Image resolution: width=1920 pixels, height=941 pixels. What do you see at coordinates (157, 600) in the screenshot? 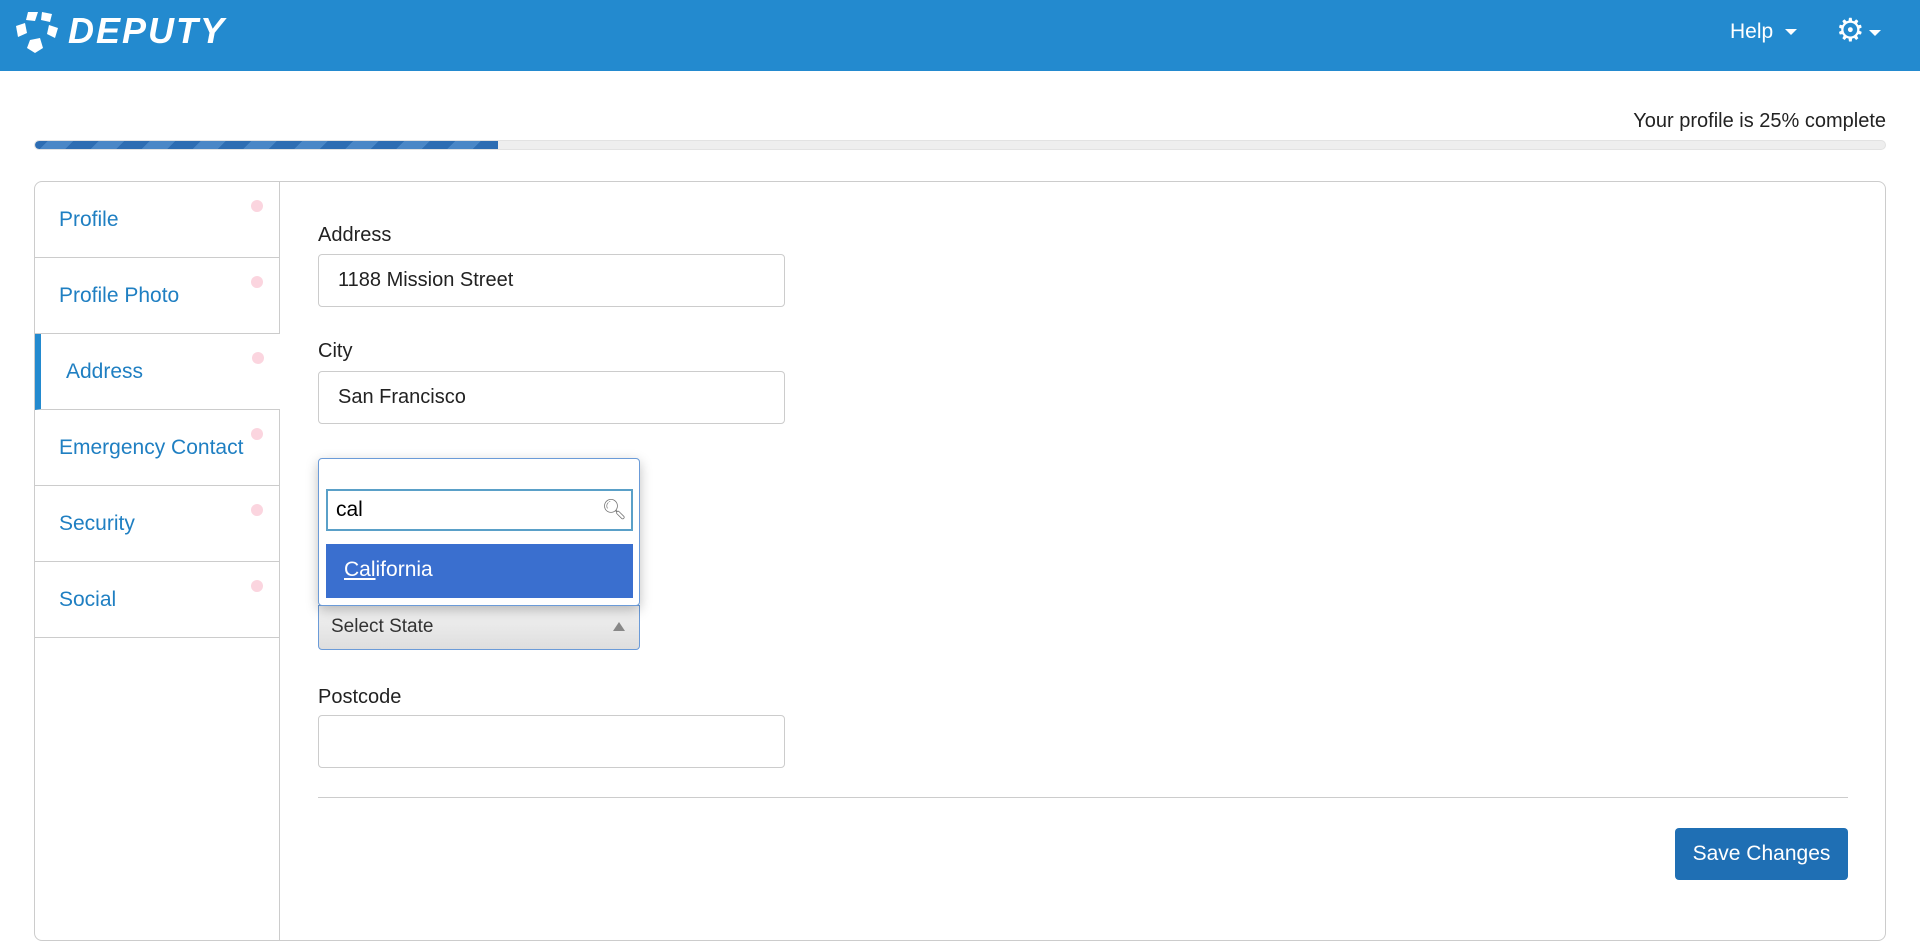
I see `sidebar-item-social: Social` at bounding box center [157, 600].